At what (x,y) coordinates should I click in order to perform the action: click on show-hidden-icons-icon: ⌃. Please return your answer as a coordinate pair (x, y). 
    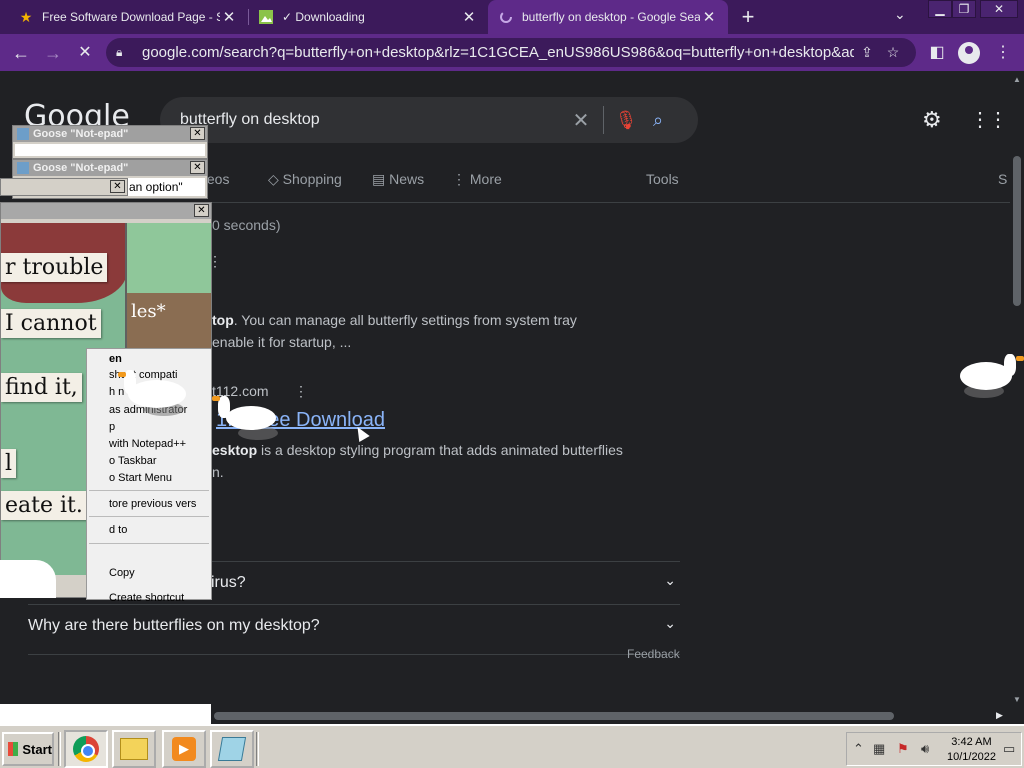
    Looking at the image, I should click on (858, 749).